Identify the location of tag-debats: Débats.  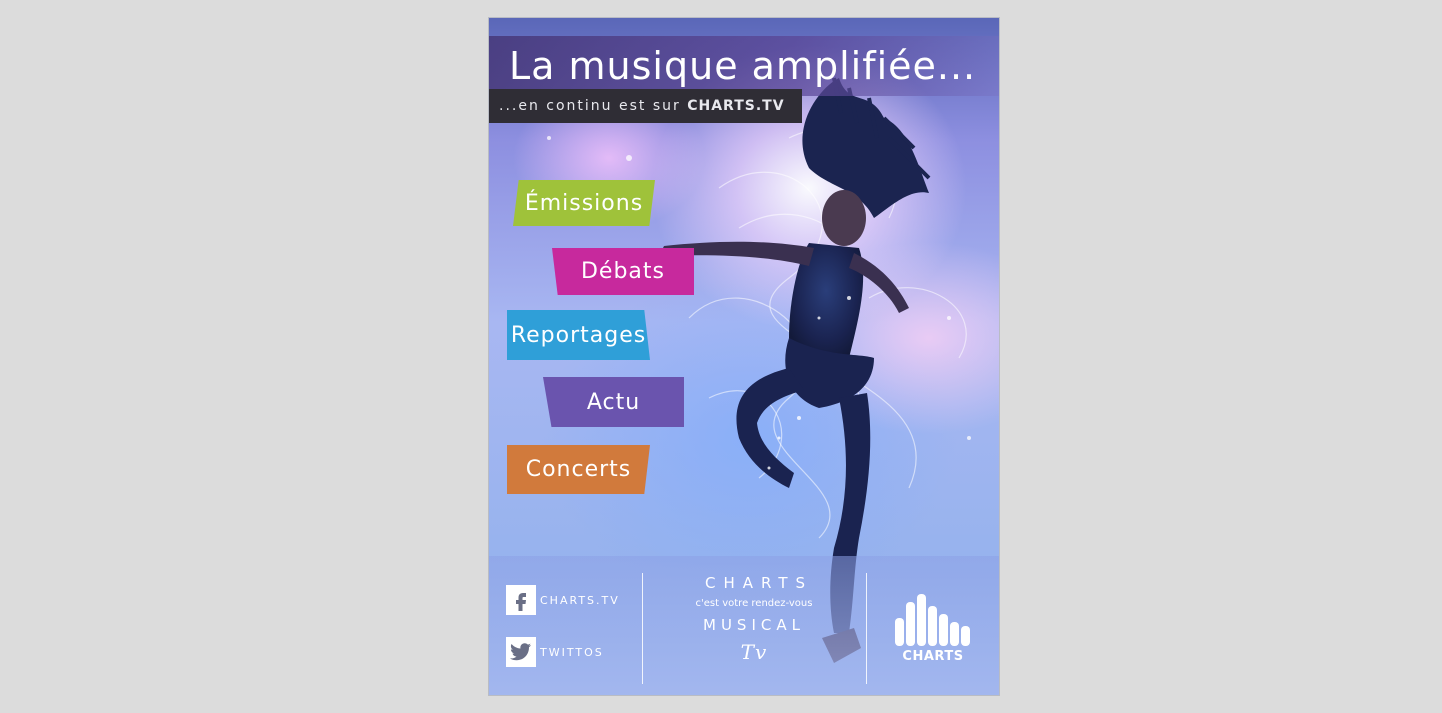
(623, 271).